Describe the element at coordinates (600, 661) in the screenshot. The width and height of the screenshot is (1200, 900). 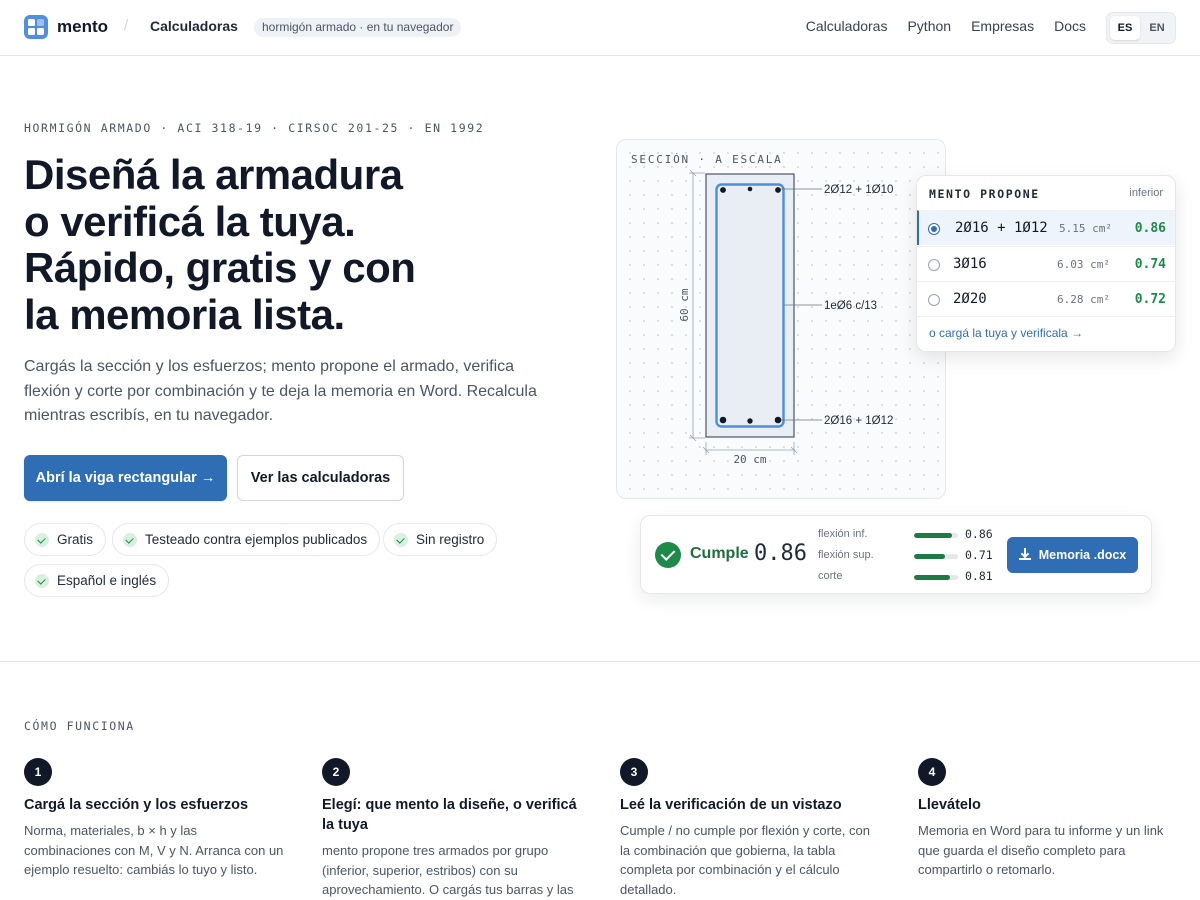
I see `section-divider` at that location.